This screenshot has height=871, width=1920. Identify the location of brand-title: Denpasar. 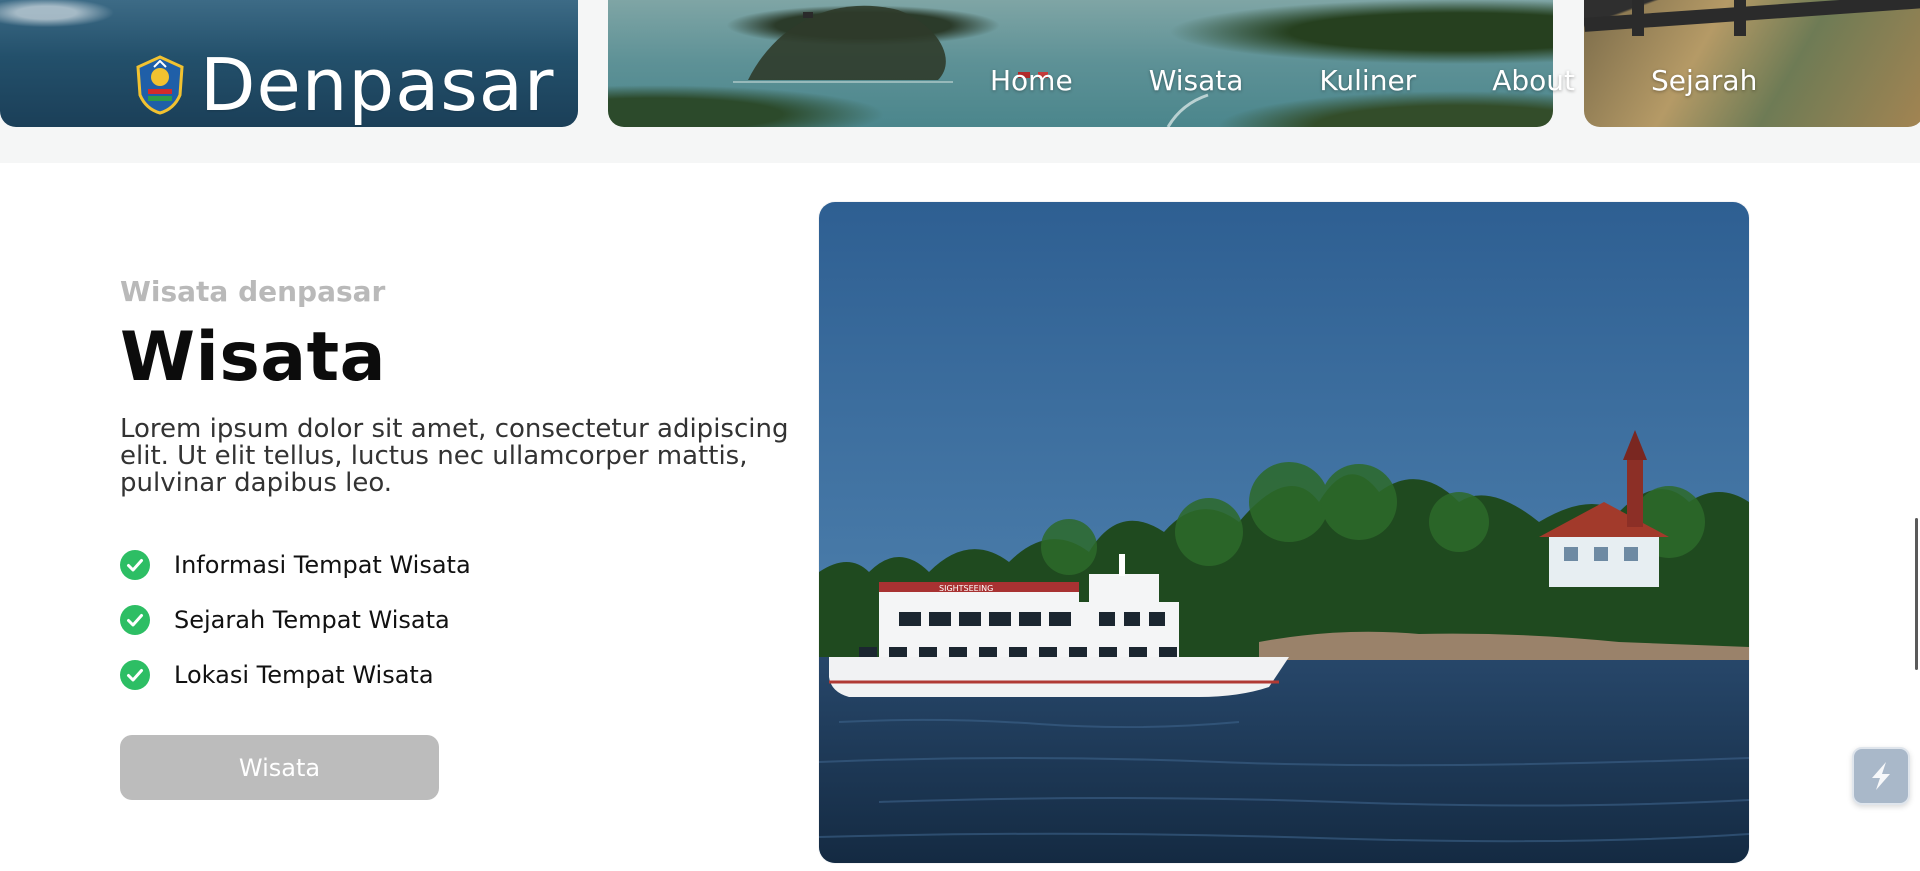
(377, 85).